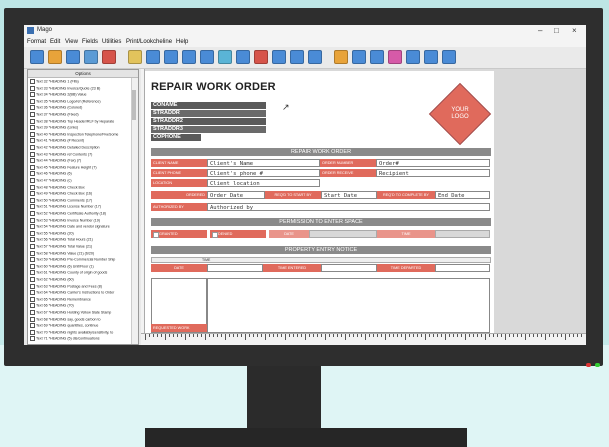 The width and height of the screenshot is (609, 447). Describe the element at coordinates (80, 266) in the screenshot. I see `field-list-item: Text 60 *HEADING (6) Unit/Floor (1)` at that location.